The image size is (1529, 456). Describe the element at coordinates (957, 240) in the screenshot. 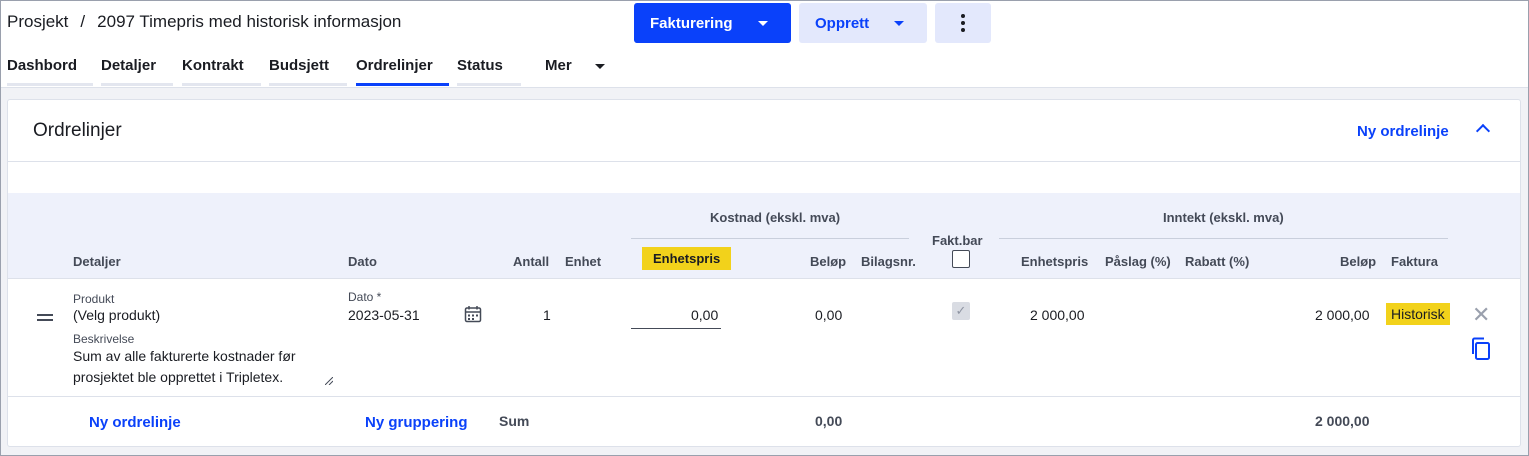

I see `col-billable: Fakt.bar` at that location.